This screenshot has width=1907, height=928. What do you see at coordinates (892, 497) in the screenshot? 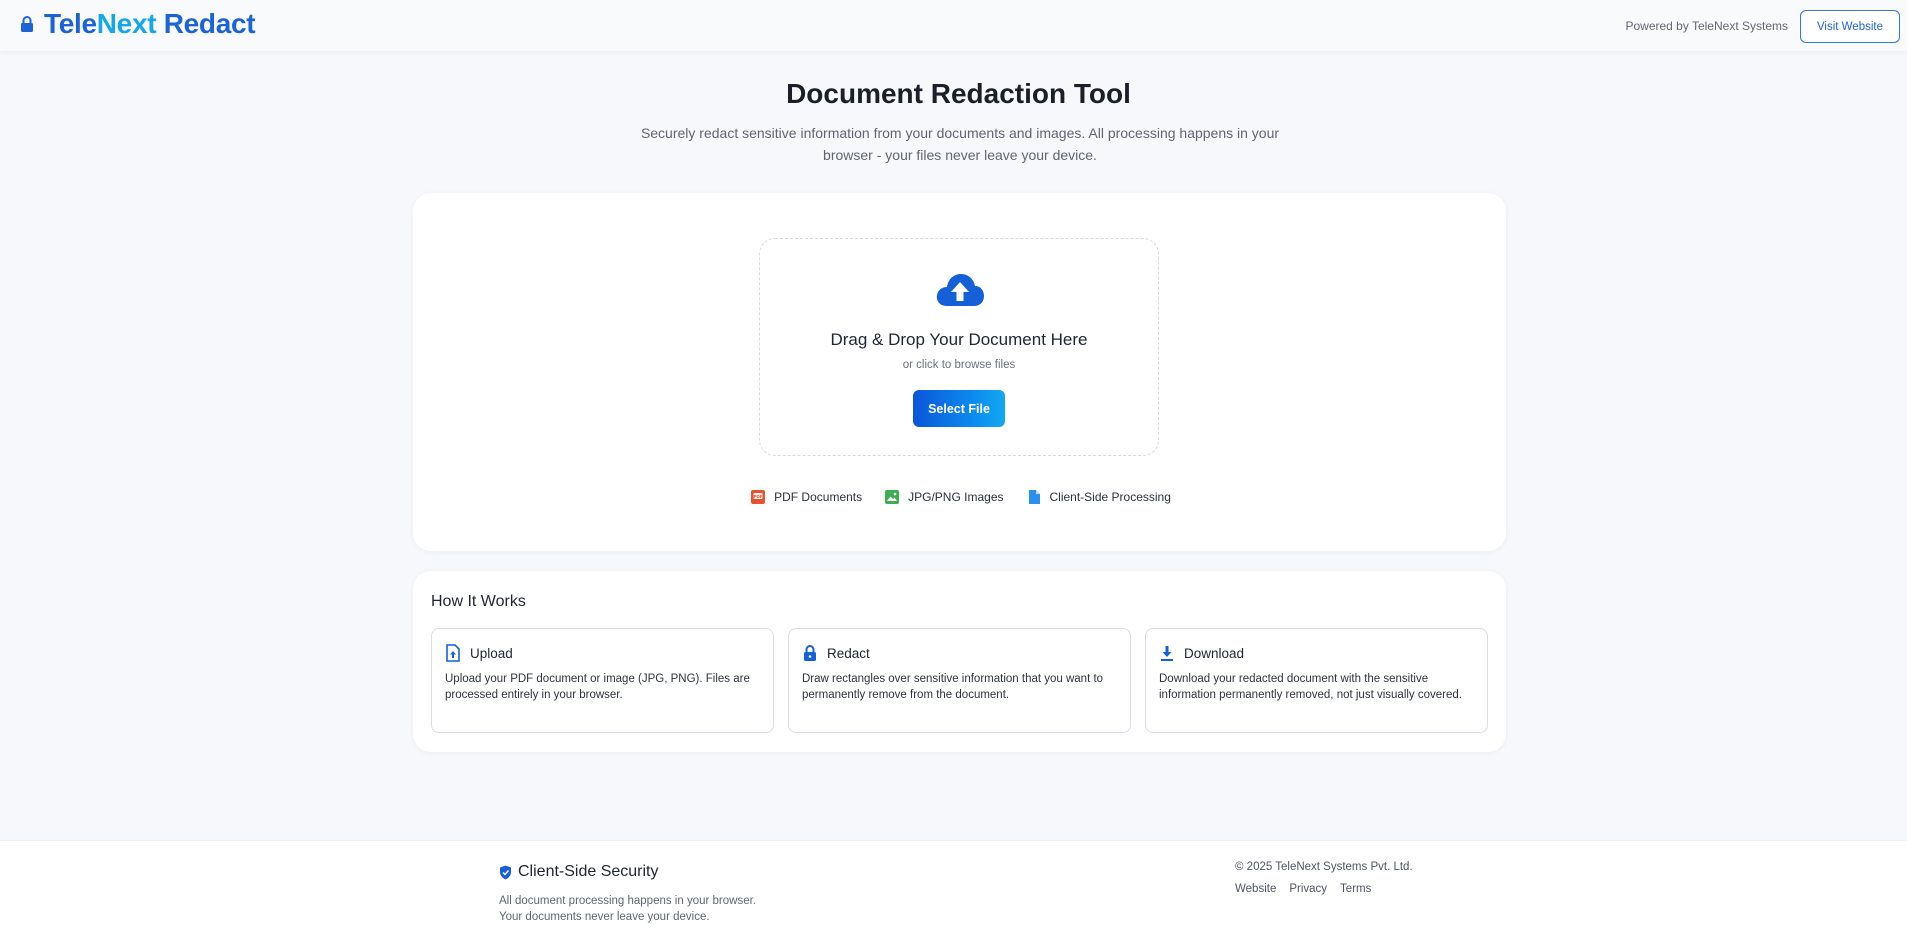
I see `image-icon` at bounding box center [892, 497].